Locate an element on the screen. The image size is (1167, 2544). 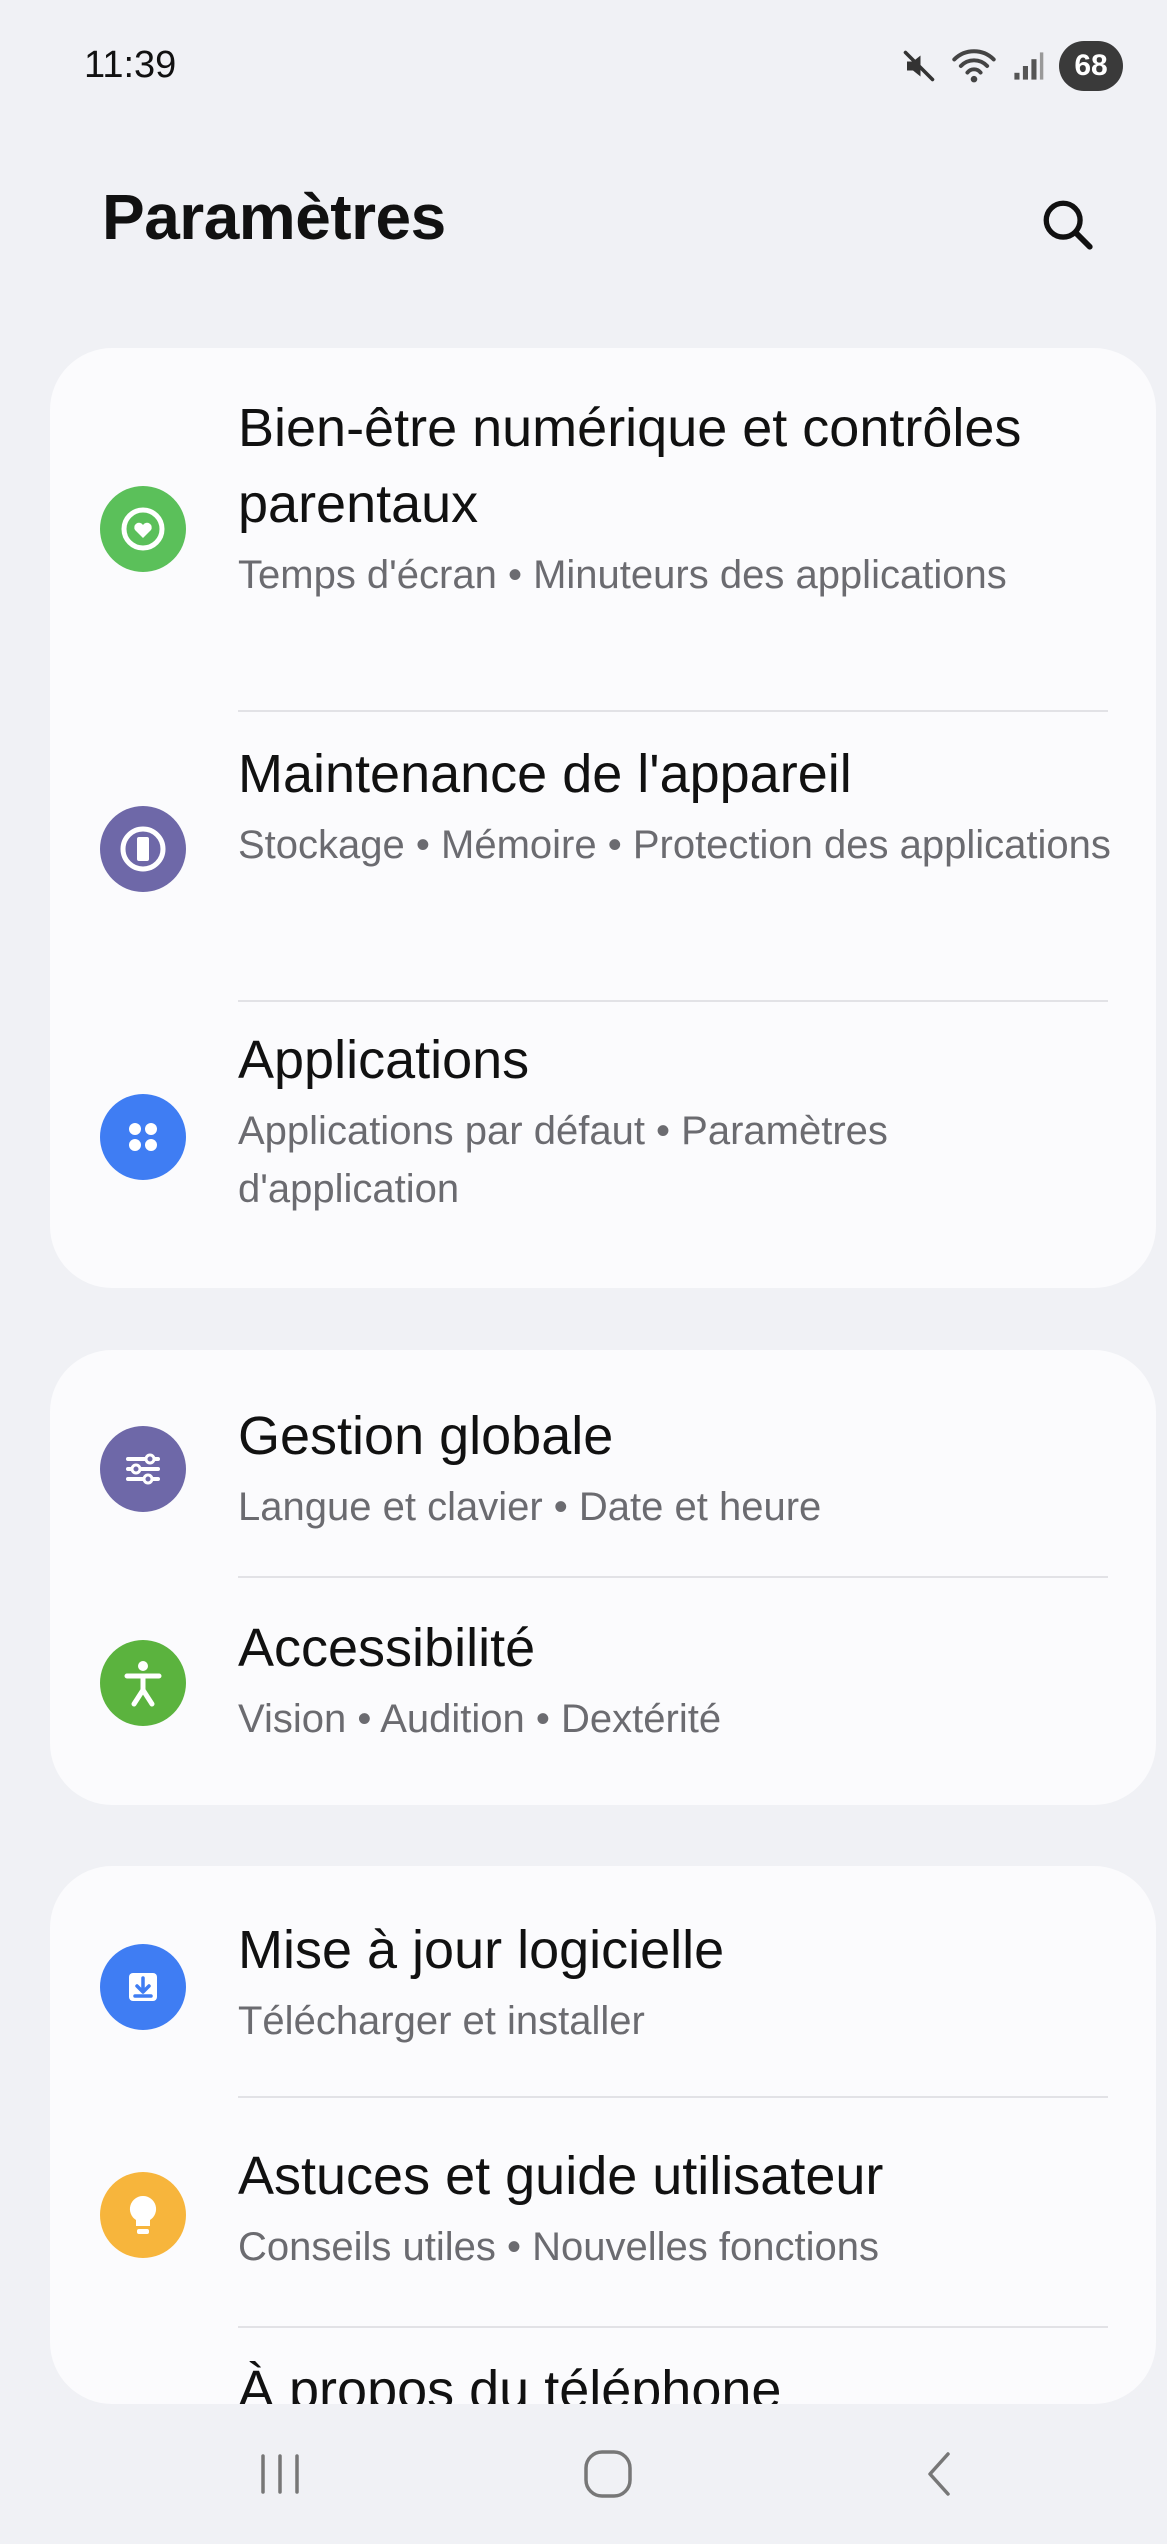
home-button is located at coordinates (608, 2474).